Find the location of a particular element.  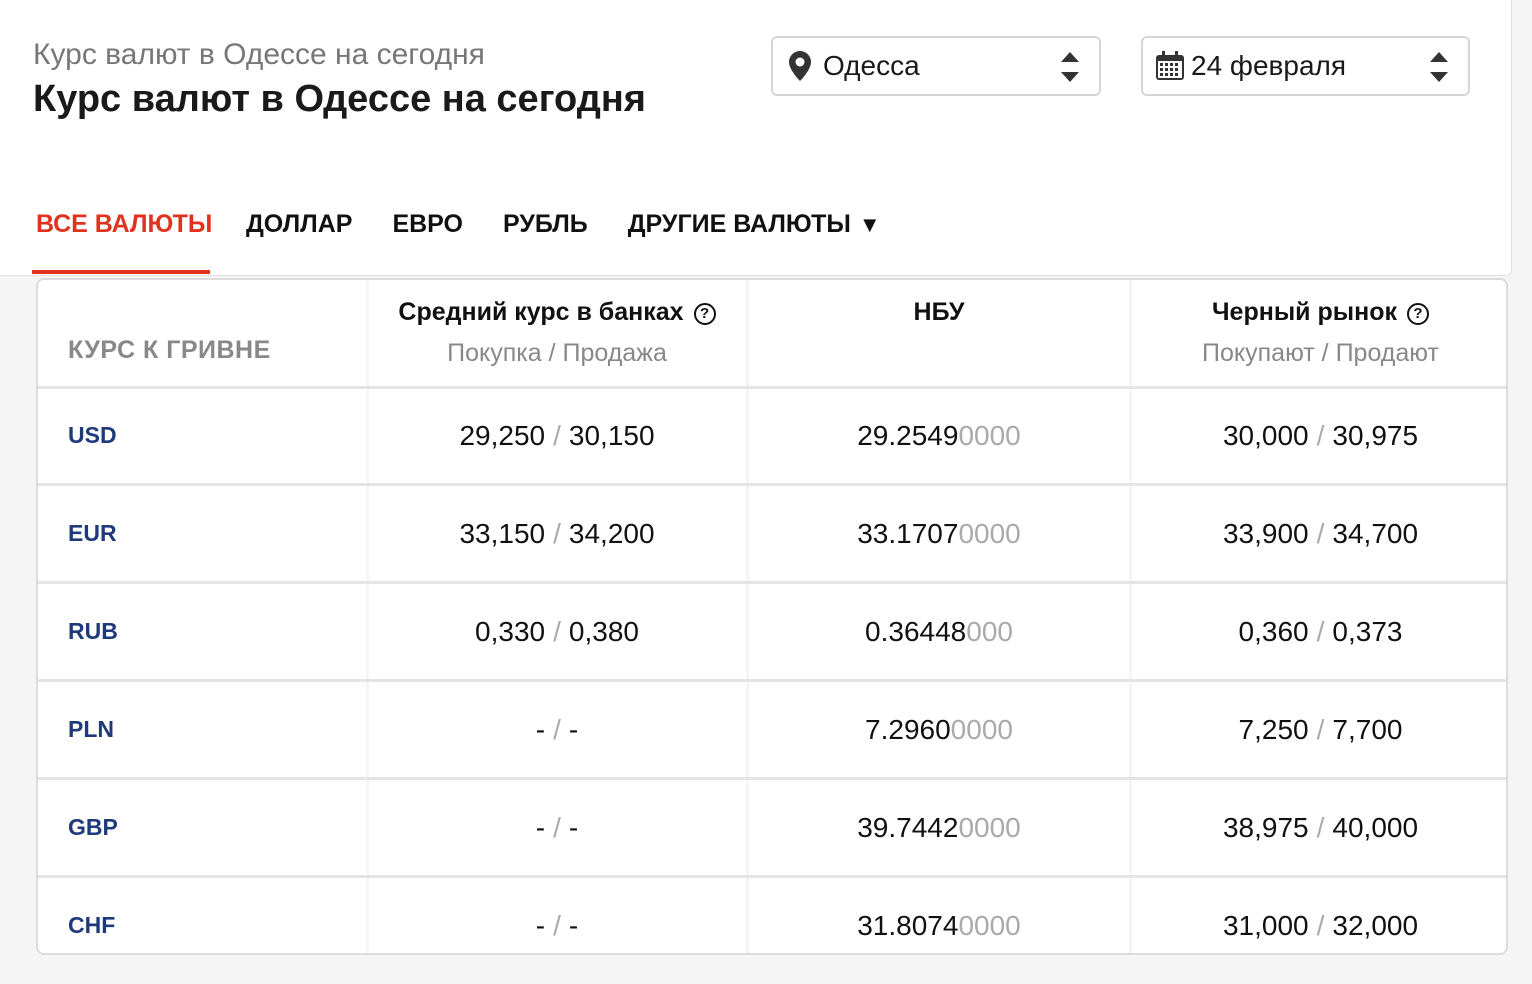

tab-label: РУБЛЬ is located at coordinates (545, 224).